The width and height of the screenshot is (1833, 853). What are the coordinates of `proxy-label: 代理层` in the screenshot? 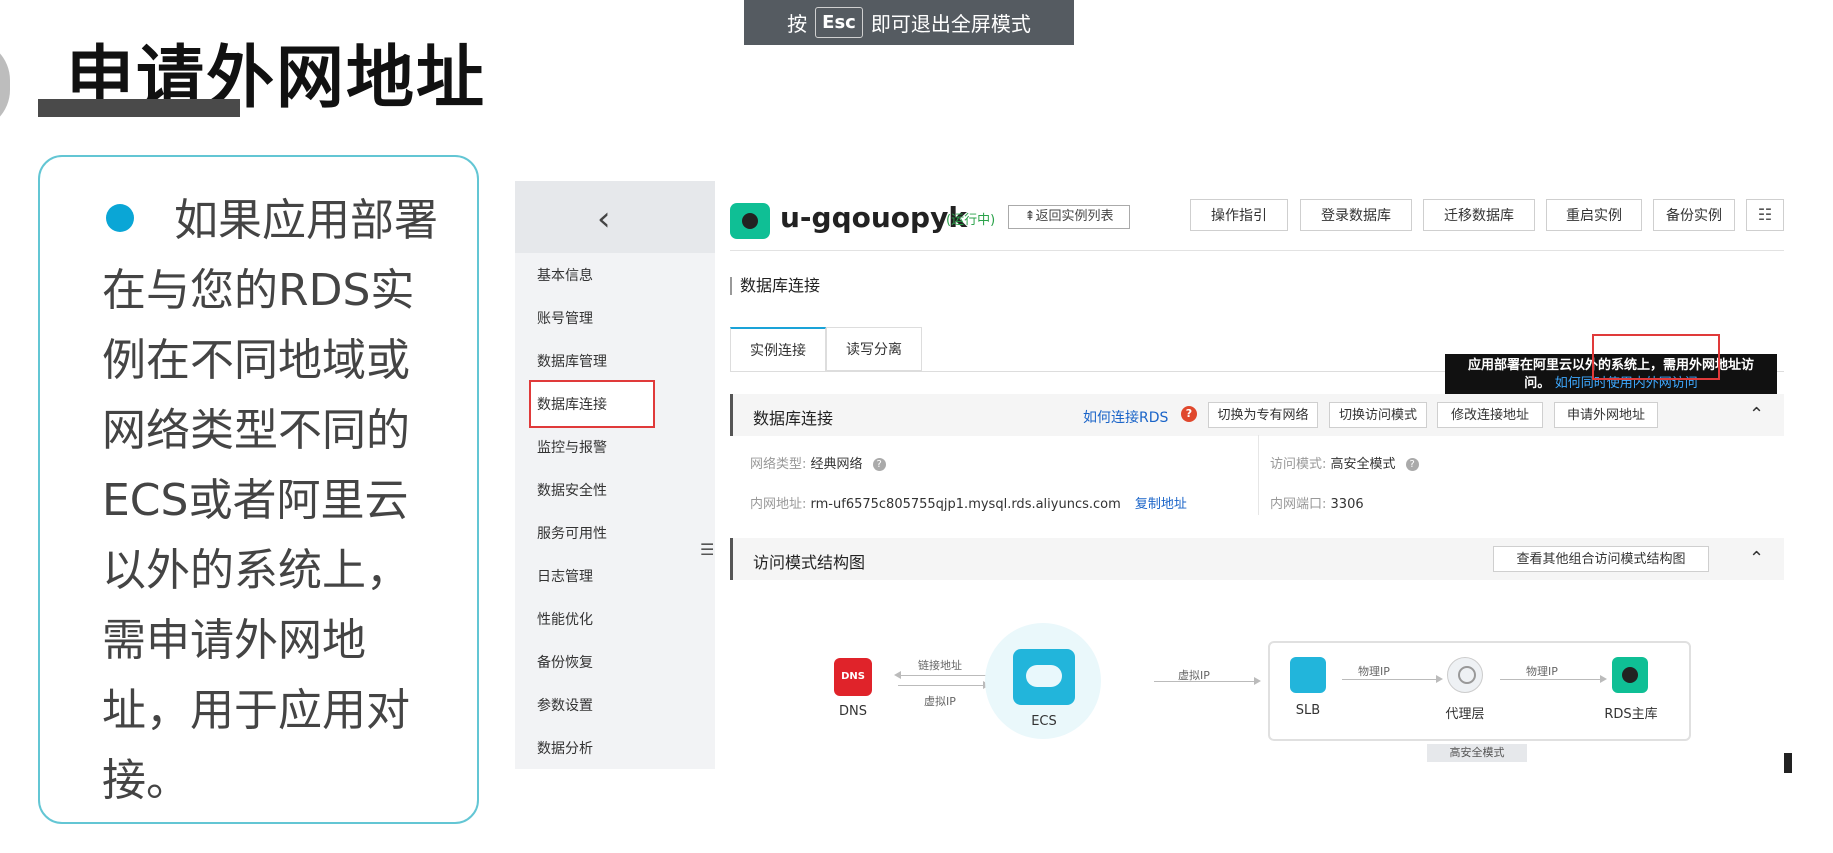 It's located at (1465, 714).